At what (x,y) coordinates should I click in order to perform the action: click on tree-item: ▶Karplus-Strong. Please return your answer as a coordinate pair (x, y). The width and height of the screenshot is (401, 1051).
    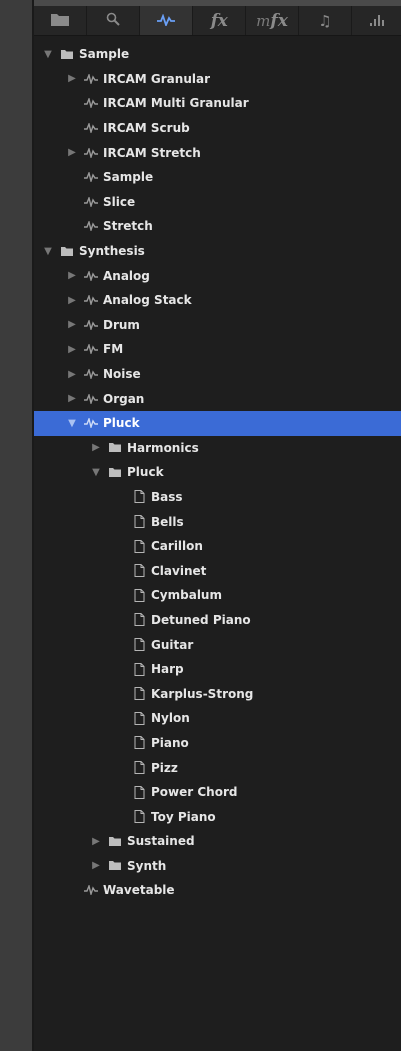
    Looking at the image, I should click on (217, 693).